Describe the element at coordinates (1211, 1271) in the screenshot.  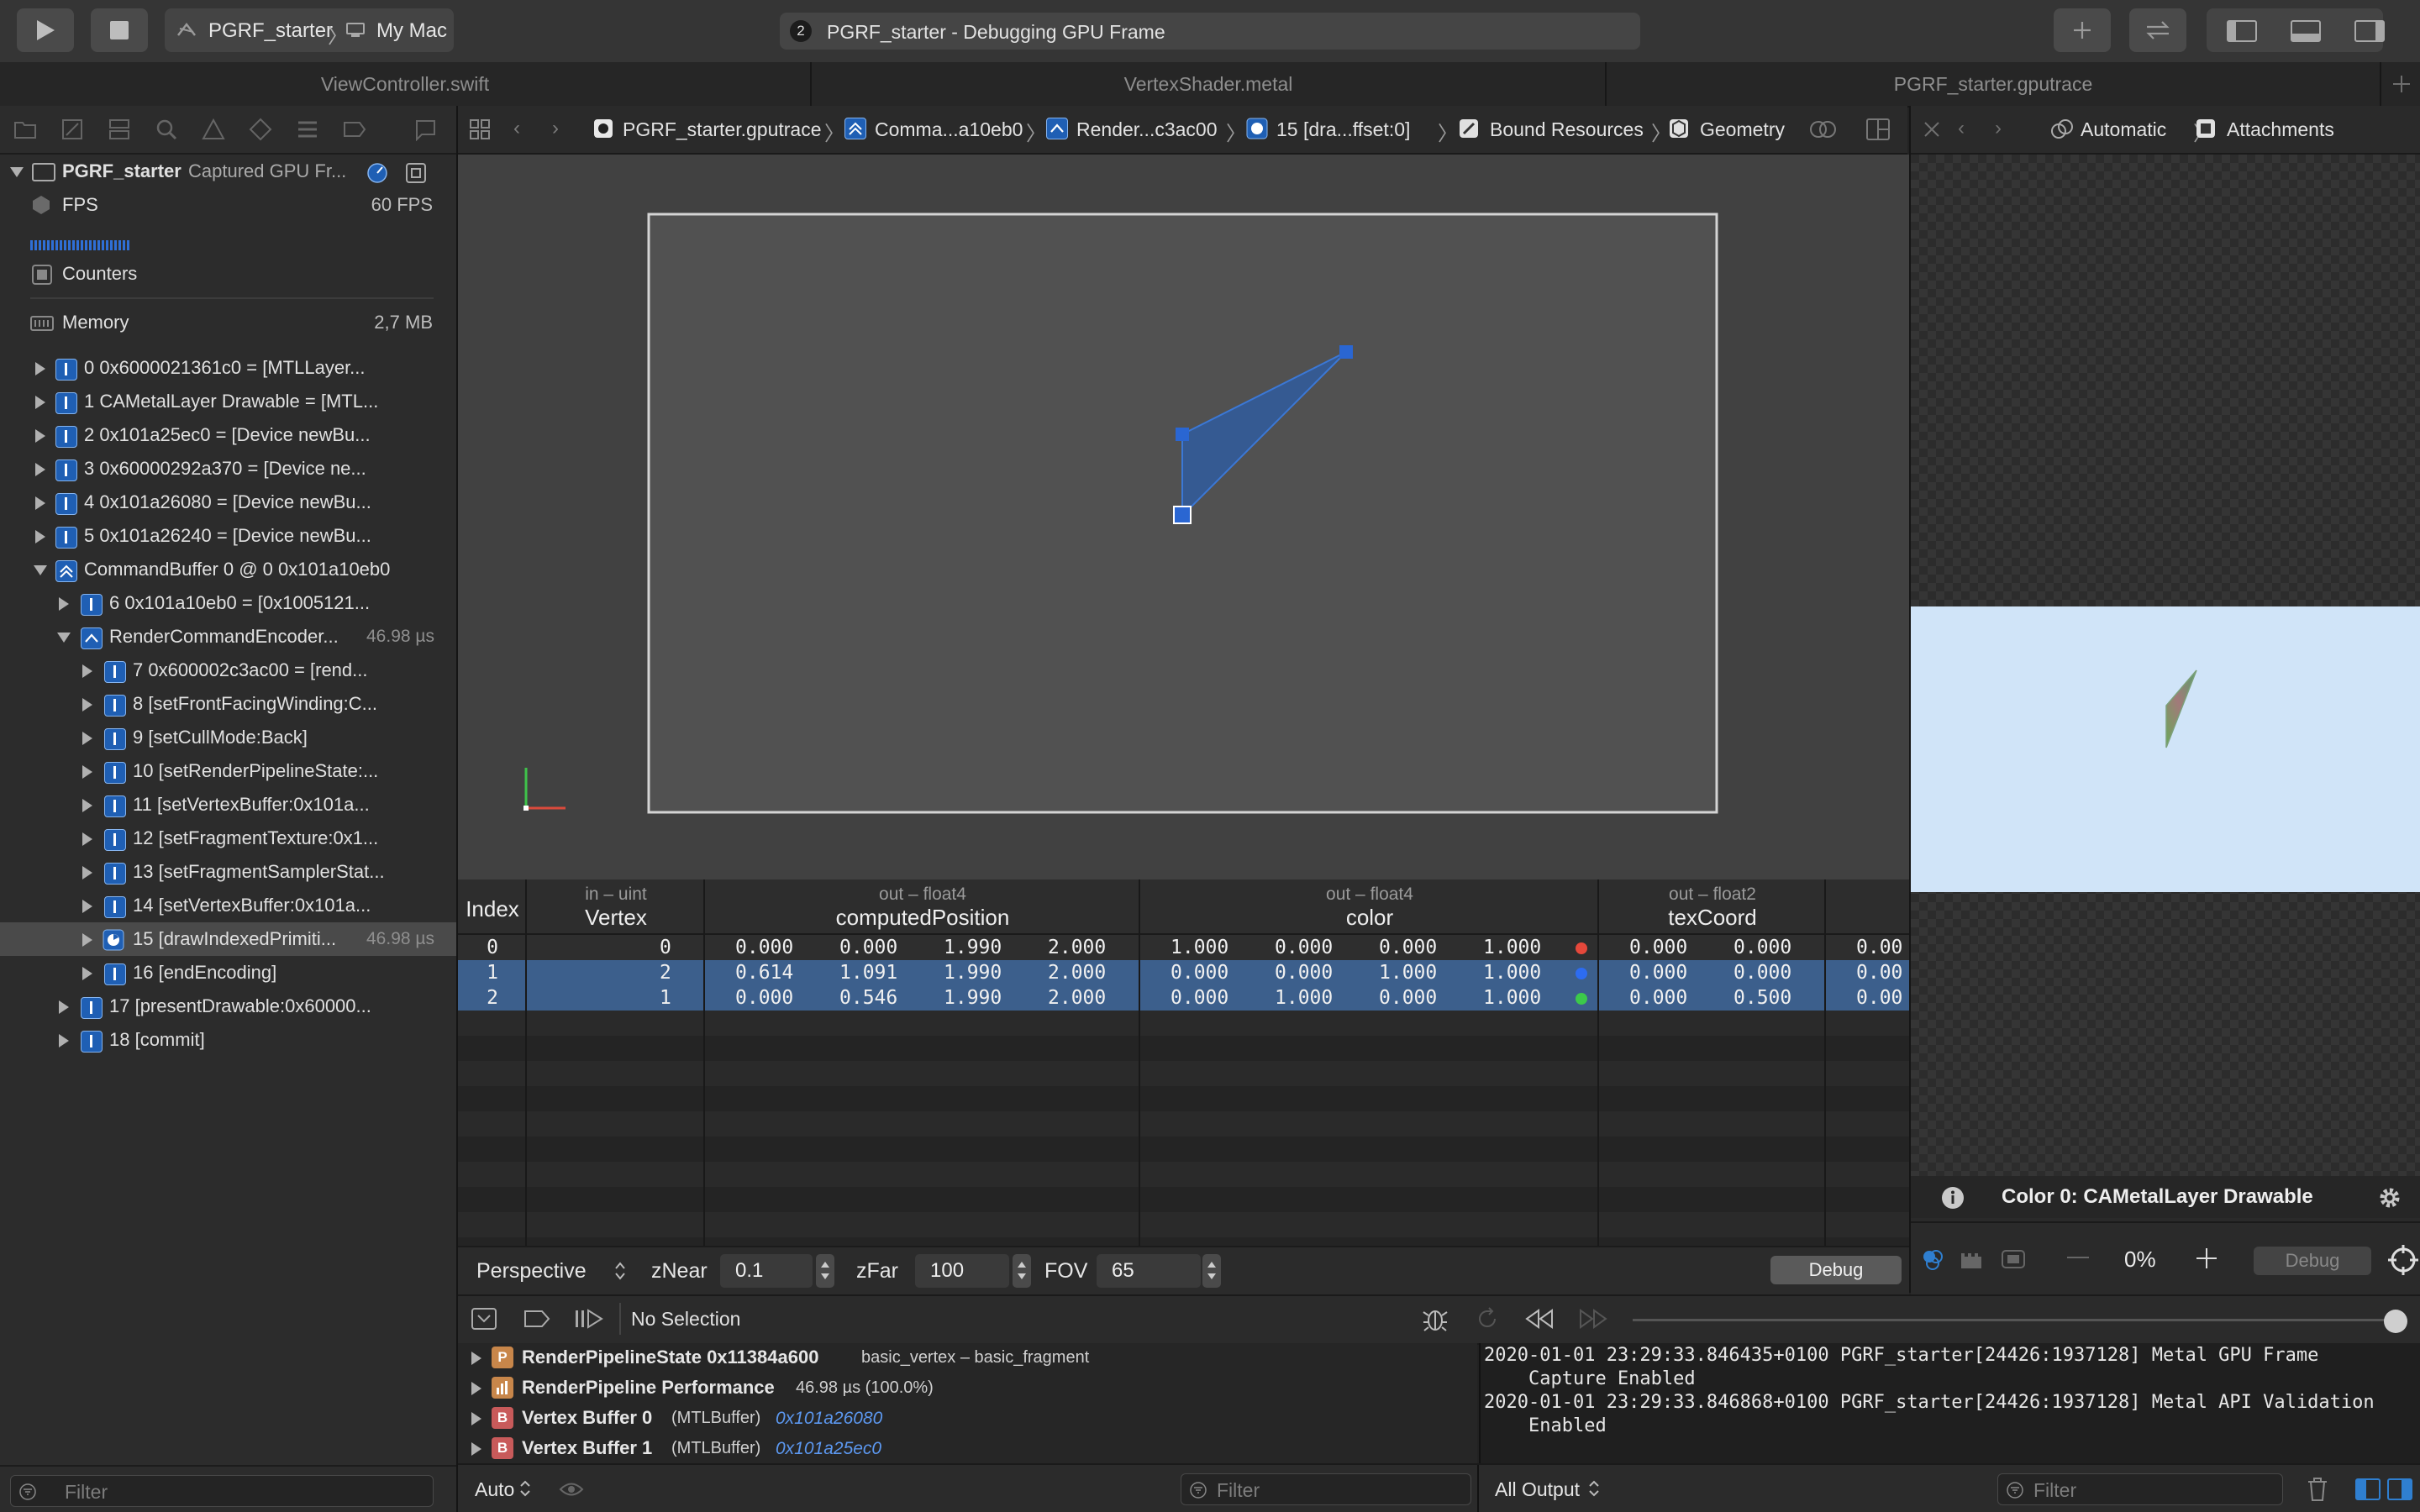
I see `fov-stepper` at that location.